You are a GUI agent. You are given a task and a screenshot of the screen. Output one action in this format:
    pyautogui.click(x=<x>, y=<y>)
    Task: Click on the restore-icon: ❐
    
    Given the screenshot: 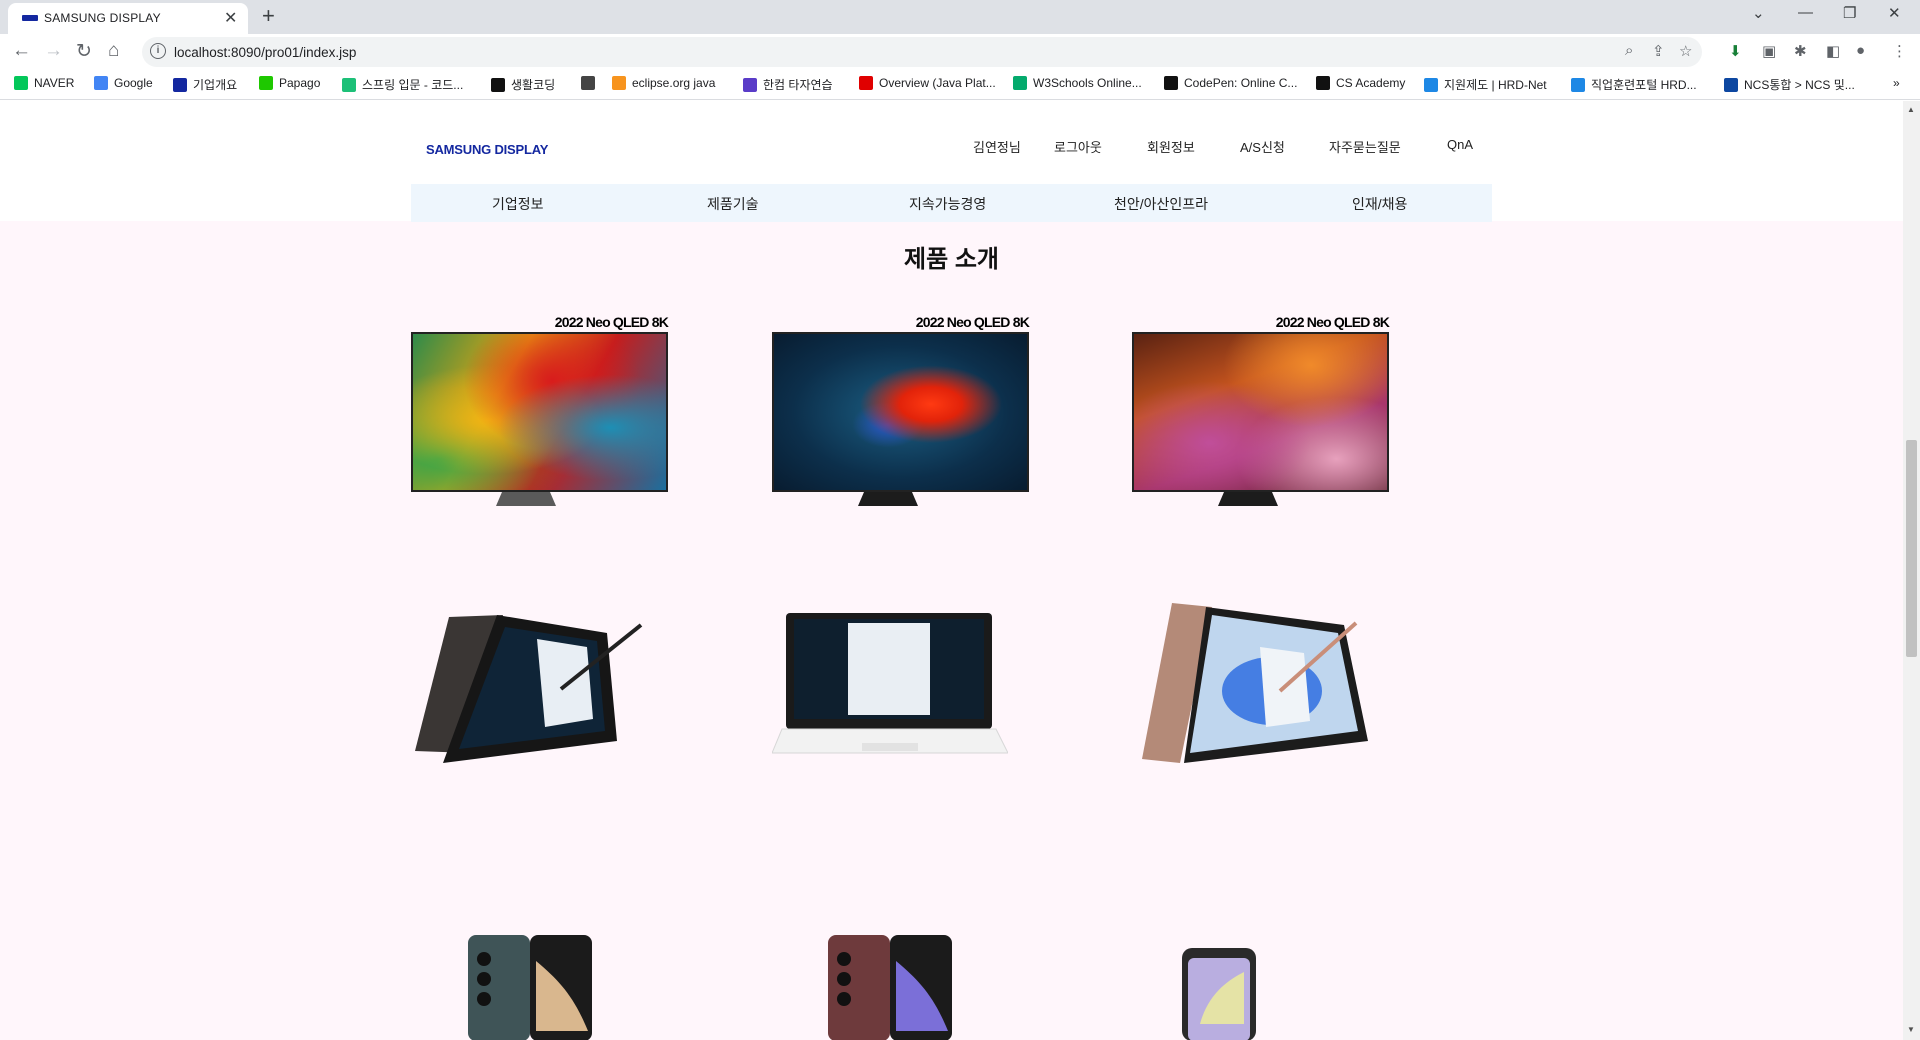 What is the action you would take?
    pyautogui.click(x=1849, y=13)
    